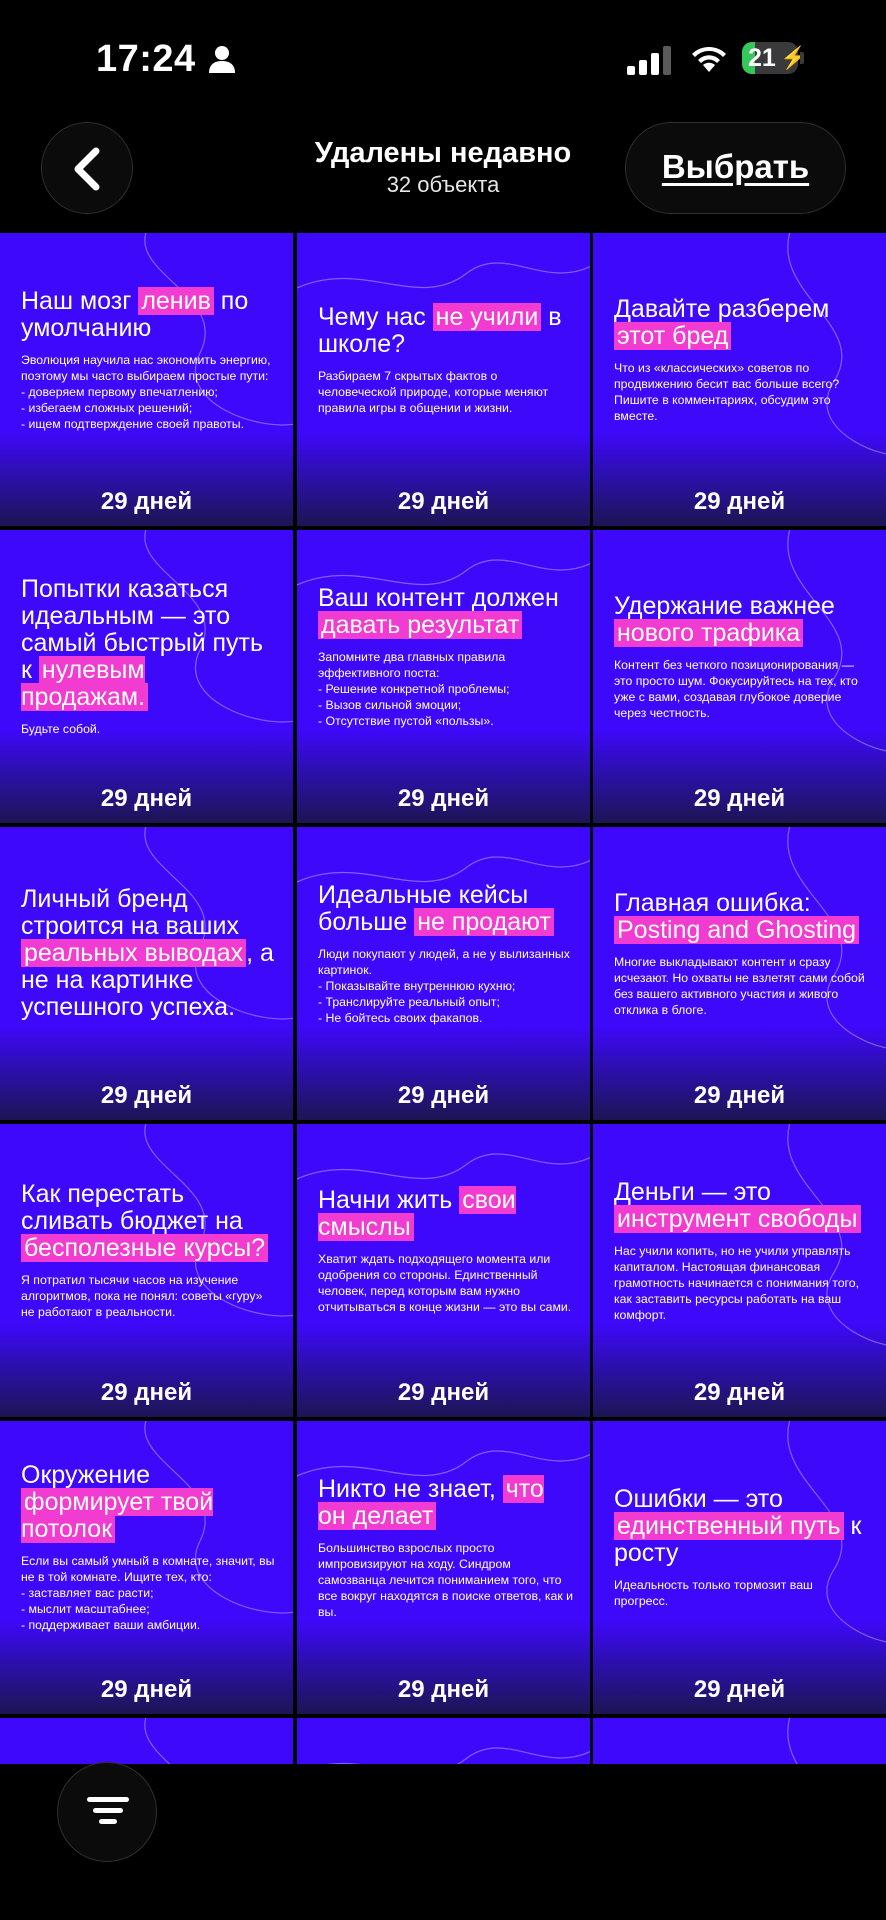 Image resolution: width=886 pixels, height=1920 pixels. What do you see at coordinates (80, 300) in the screenshot?
I see `tile-title-pre: Наш мозг` at bounding box center [80, 300].